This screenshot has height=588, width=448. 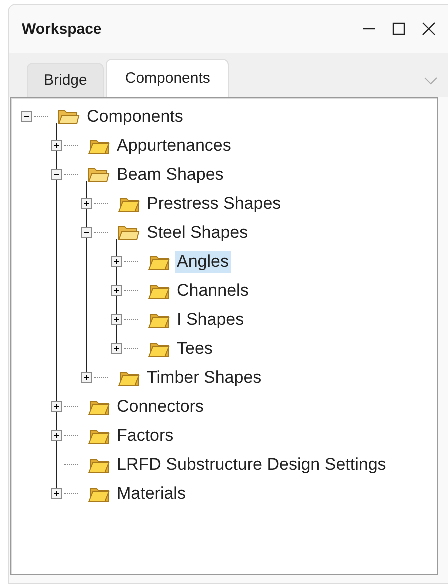 What do you see at coordinates (160, 407) in the screenshot?
I see `tree-item: Connectors` at bounding box center [160, 407].